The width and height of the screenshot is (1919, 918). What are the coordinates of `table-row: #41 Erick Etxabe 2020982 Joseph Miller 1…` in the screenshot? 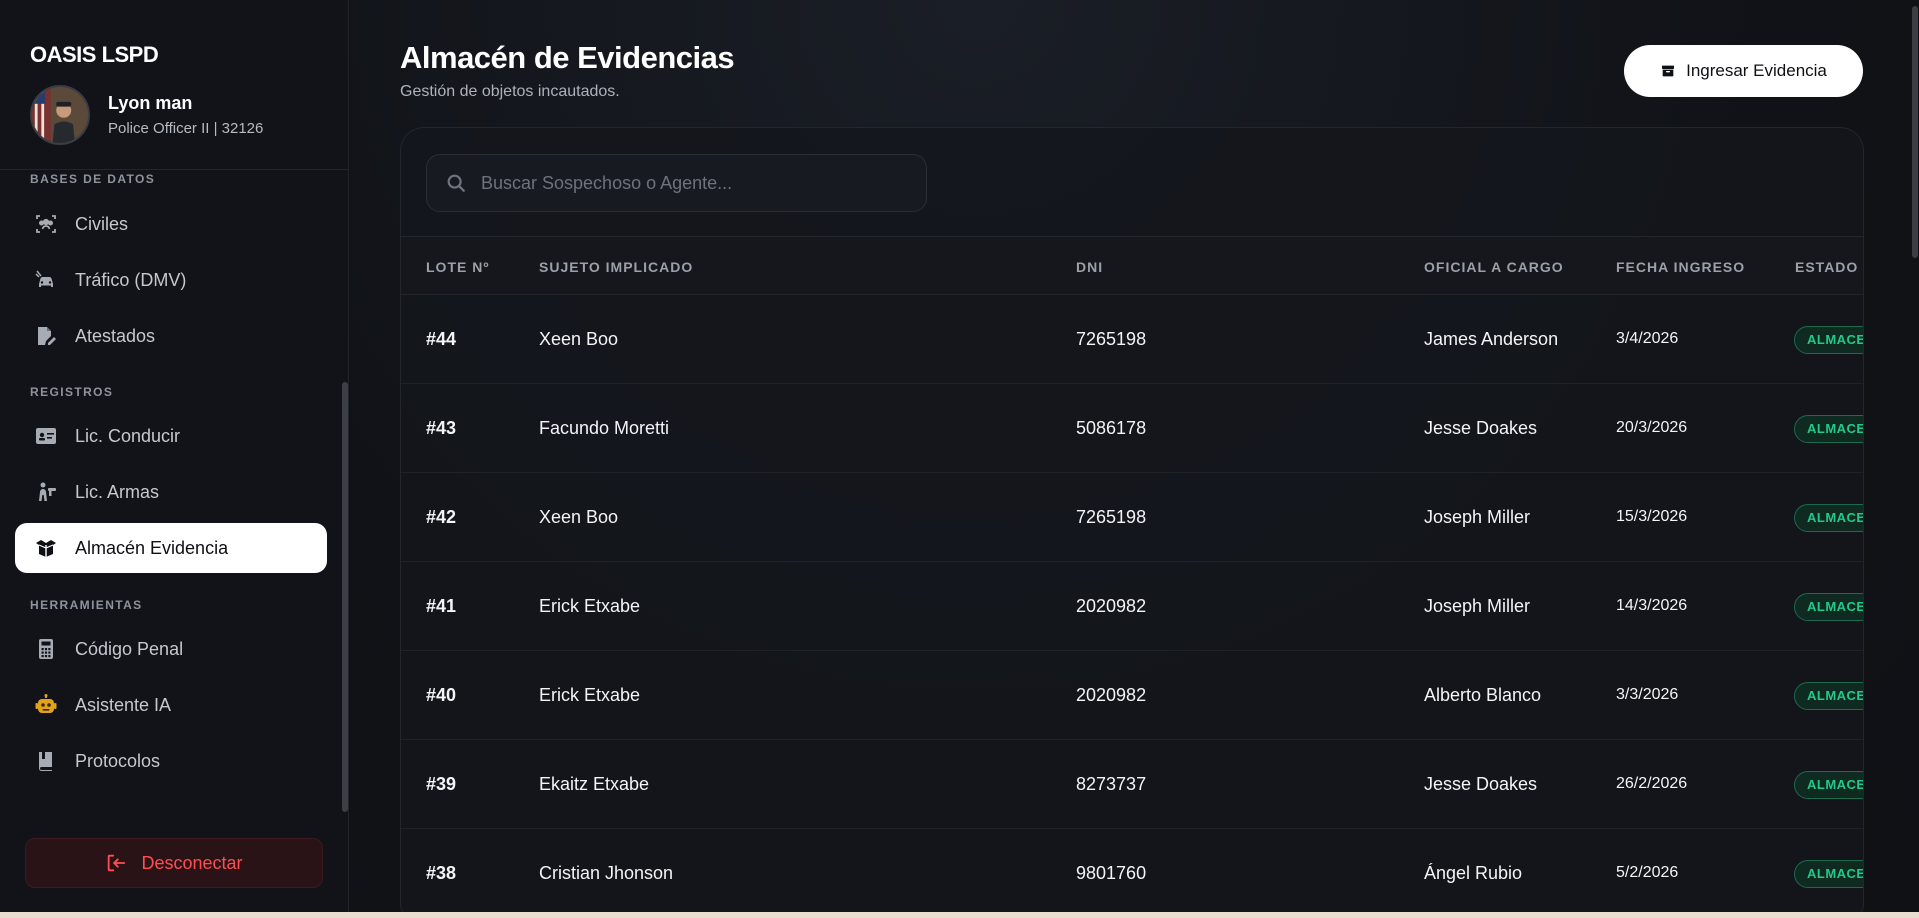 It's located at (1132, 606).